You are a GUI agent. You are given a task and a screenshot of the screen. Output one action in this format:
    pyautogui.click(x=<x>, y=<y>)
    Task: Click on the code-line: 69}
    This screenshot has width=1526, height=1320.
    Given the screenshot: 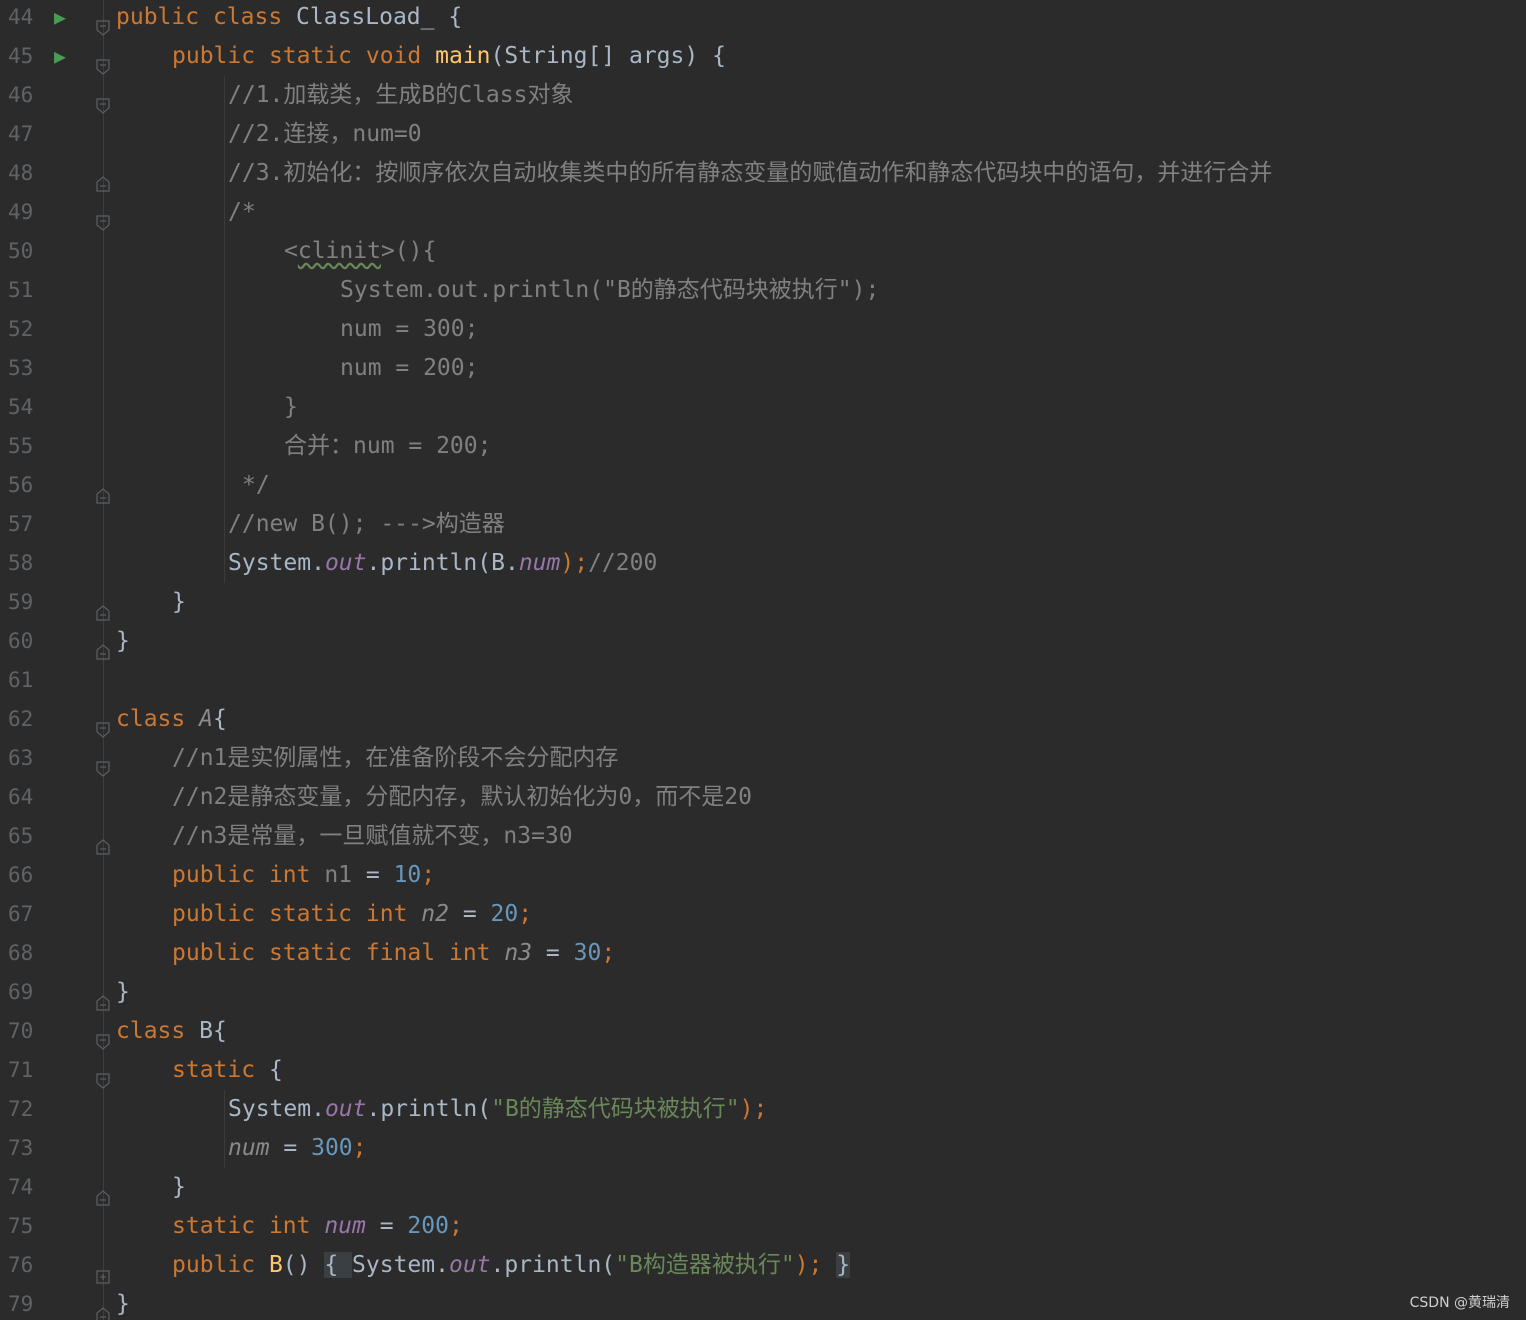 What is the action you would take?
    pyautogui.click(x=763, y=992)
    